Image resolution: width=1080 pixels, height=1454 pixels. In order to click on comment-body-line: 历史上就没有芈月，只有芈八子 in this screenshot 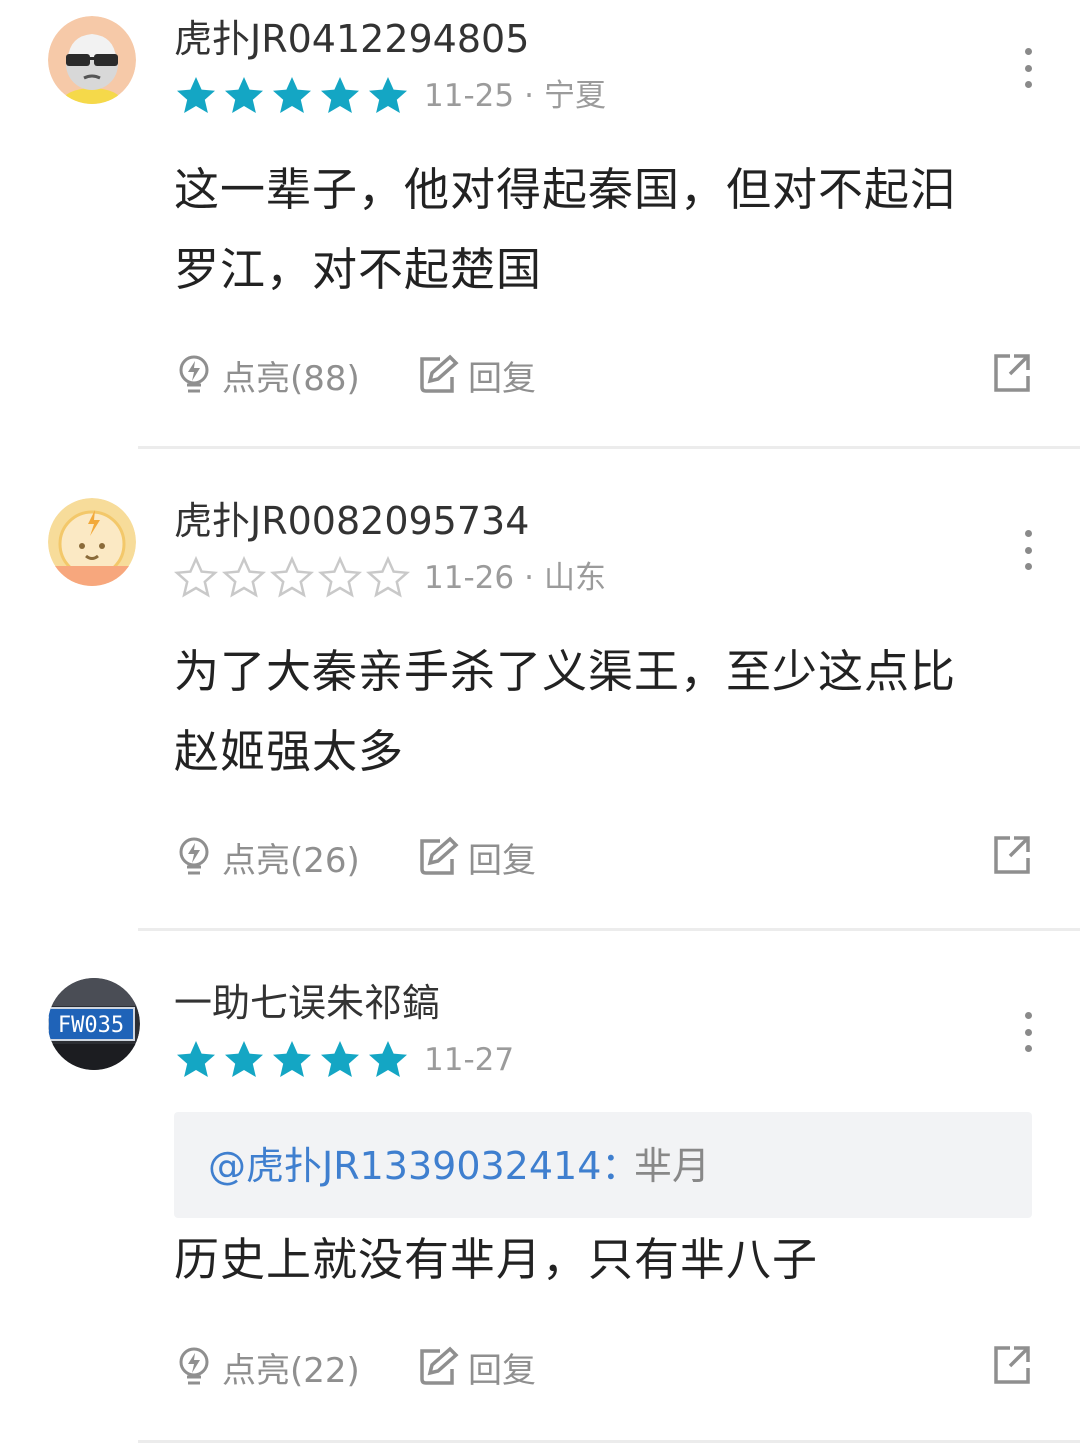, I will do `click(496, 1259)`.